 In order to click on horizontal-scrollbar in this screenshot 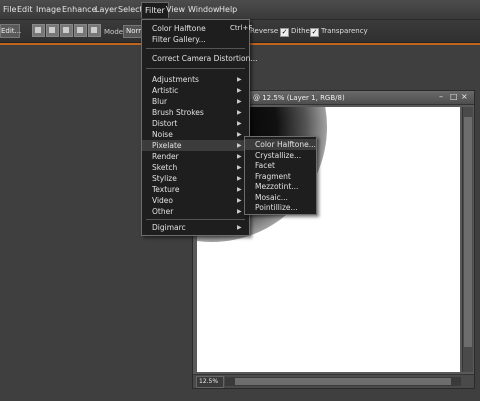, I will do `click(343, 381)`.